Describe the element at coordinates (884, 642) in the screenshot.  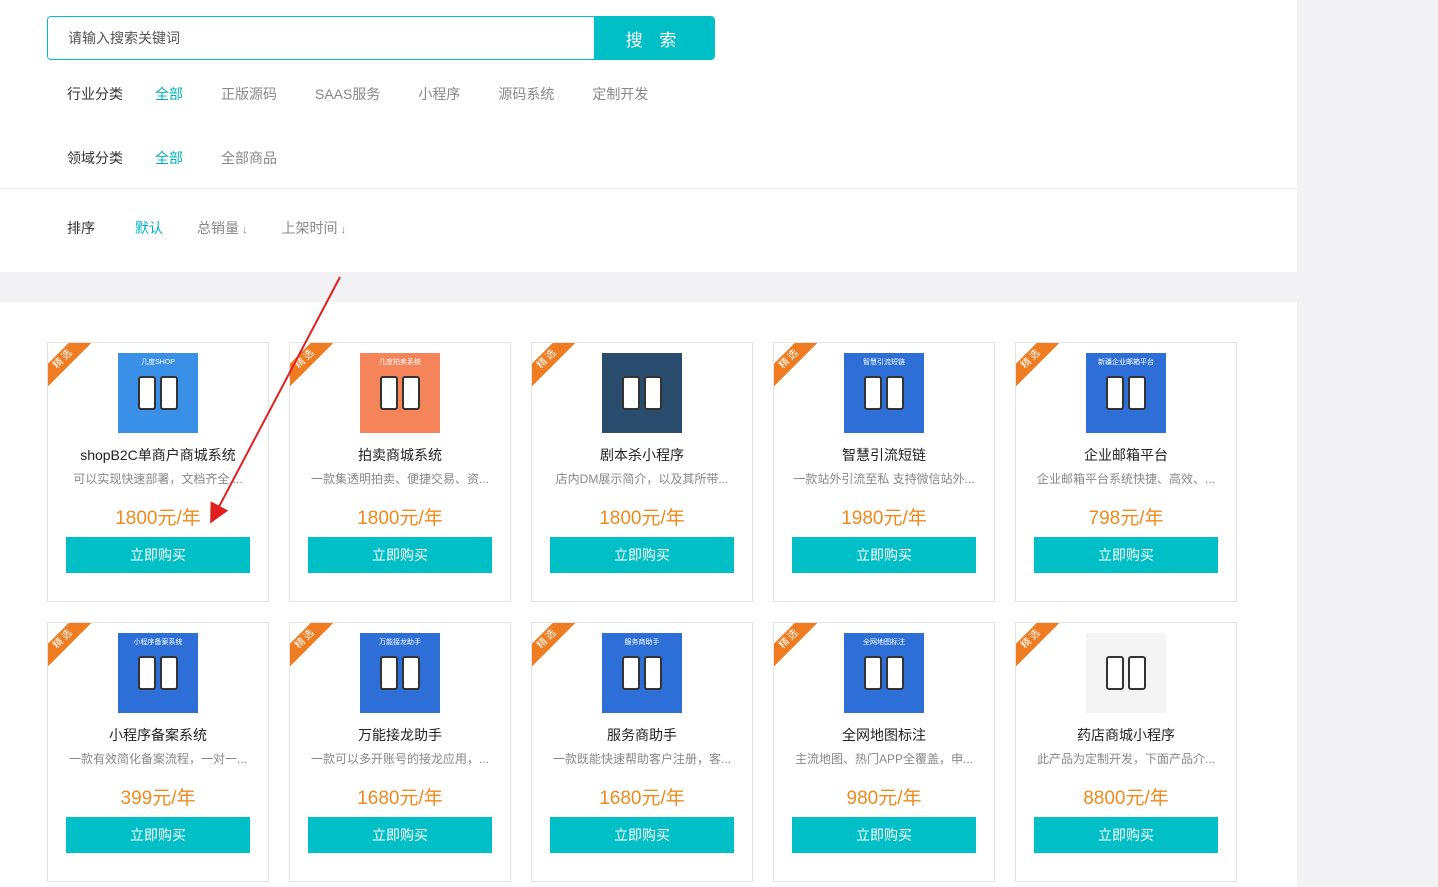
I see `product-thumbnail-caption: 全网地图标注` at that location.